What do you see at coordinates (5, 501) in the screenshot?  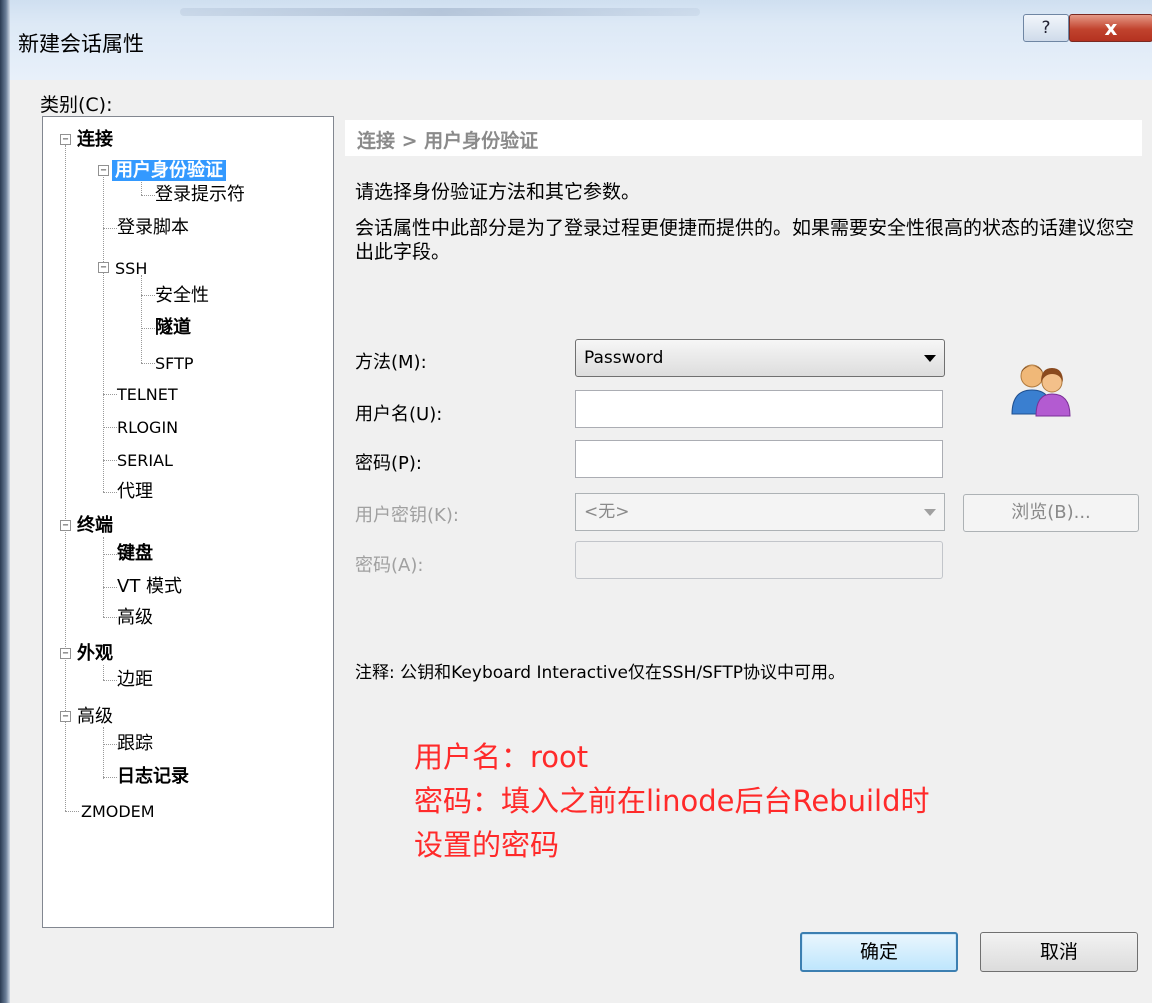 I see `window-left-edge` at bounding box center [5, 501].